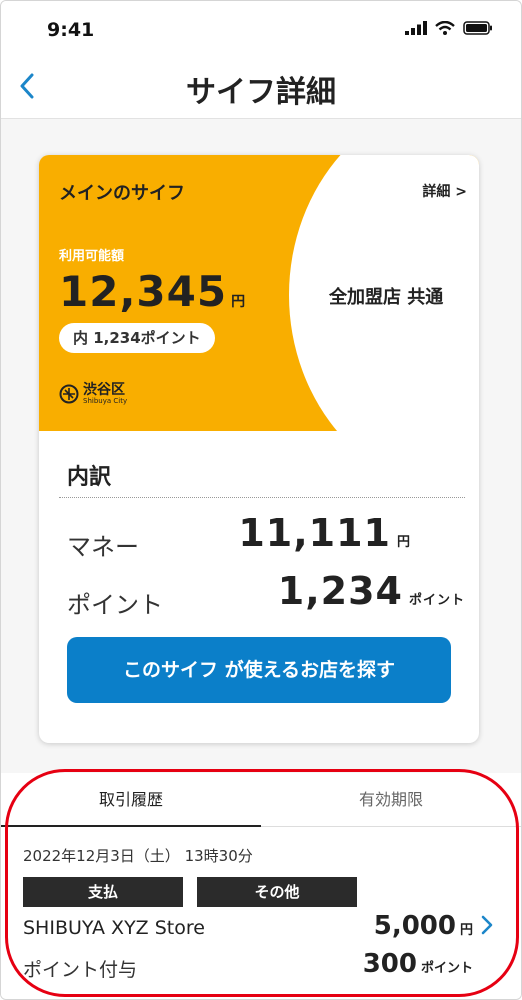 The width and height of the screenshot is (522, 1000). What do you see at coordinates (103, 547) in the screenshot?
I see `money-label: マネー` at bounding box center [103, 547].